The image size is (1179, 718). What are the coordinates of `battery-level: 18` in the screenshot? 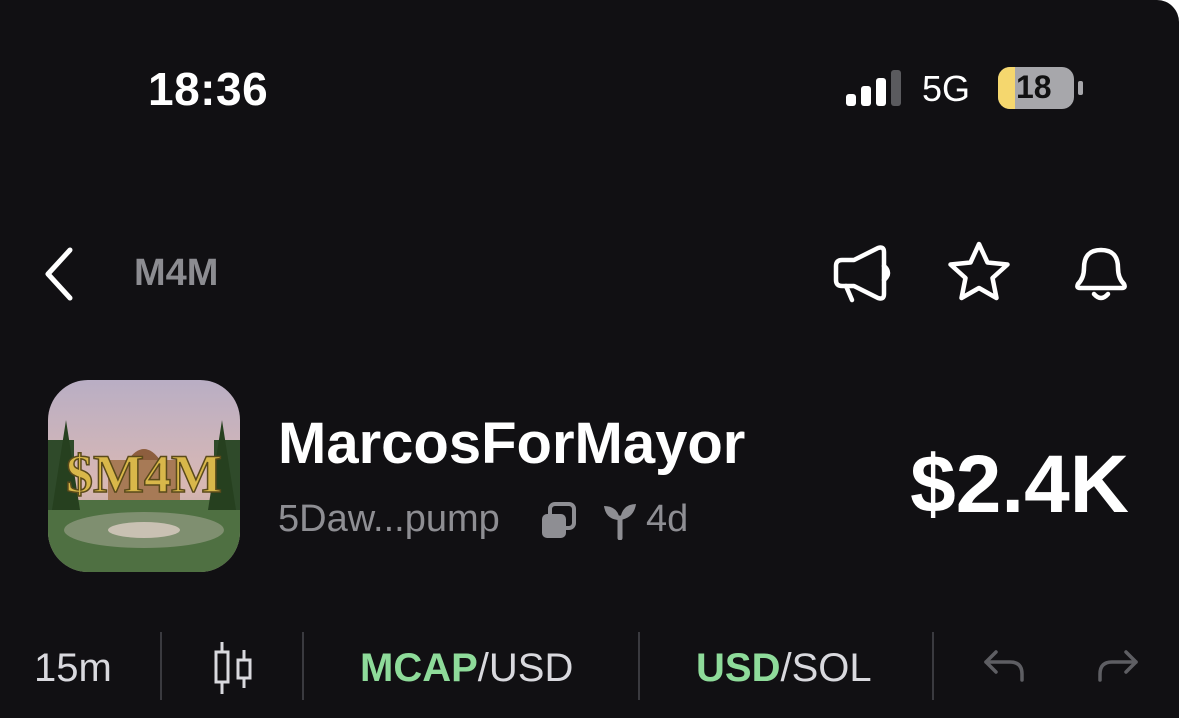 It's located at (1034, 87).